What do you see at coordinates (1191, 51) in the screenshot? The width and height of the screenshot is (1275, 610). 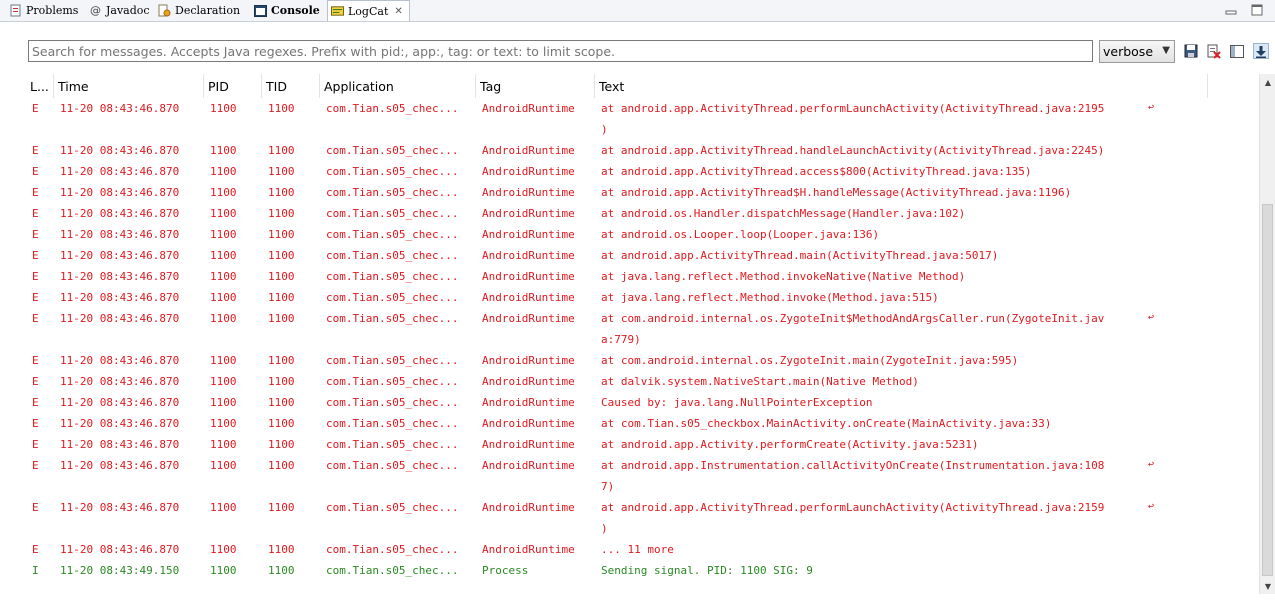 I see `save-icon` at bounding box center [1191, 51].